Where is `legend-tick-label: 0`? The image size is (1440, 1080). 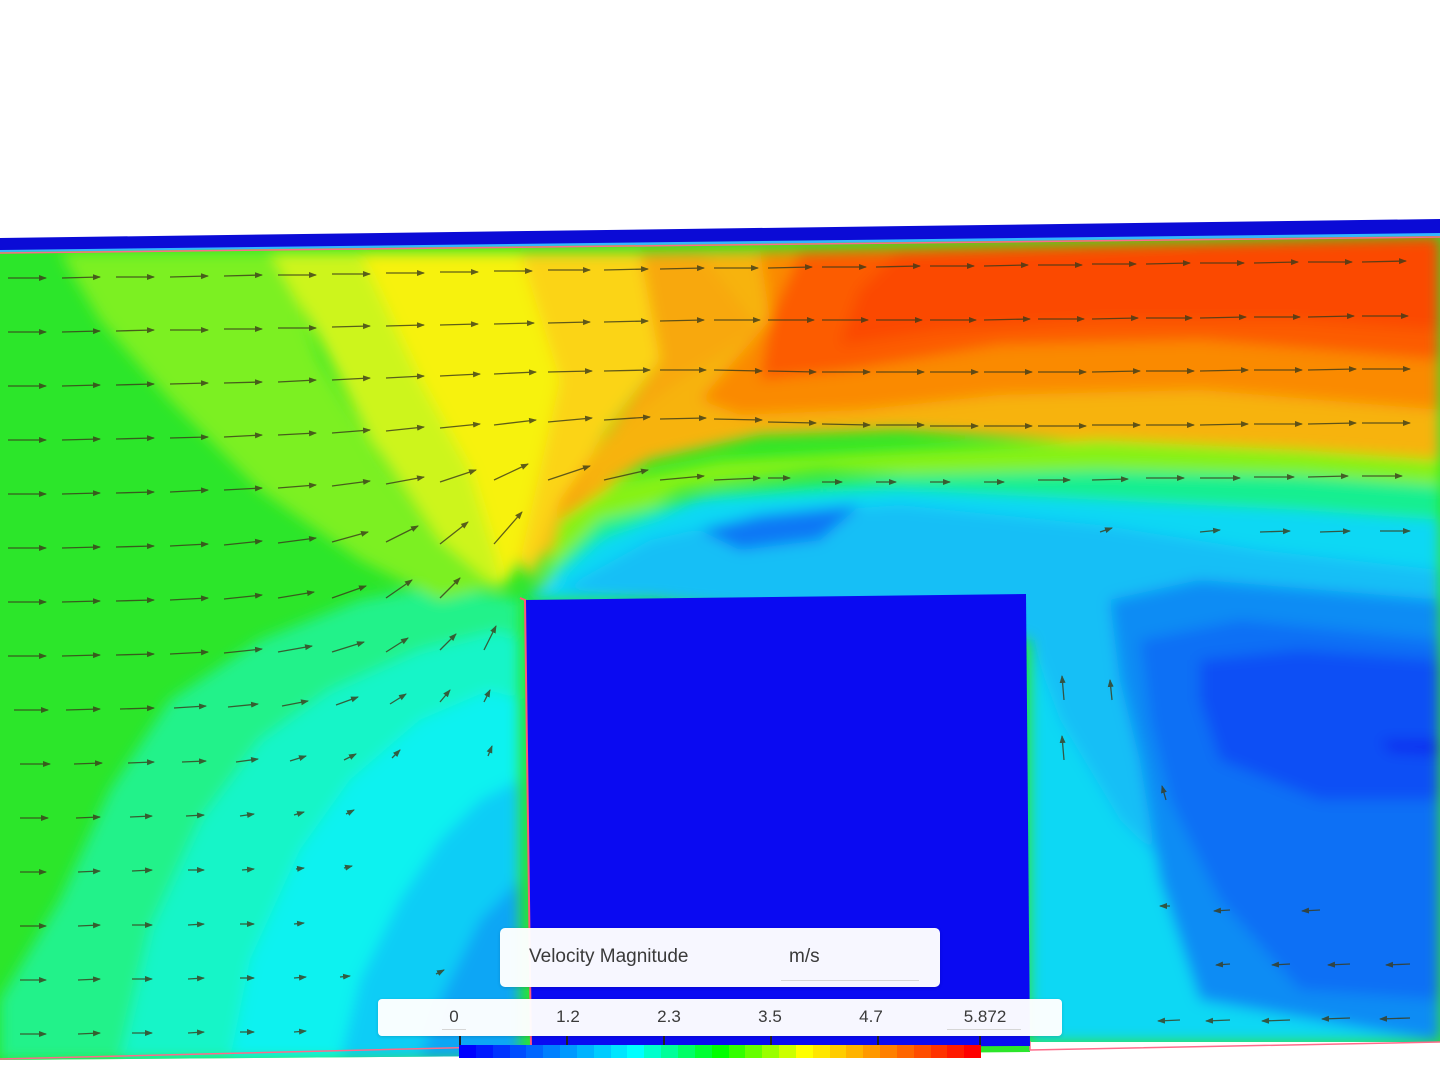
legend-tick-label: 0 is located at coordinates (454, 1016).